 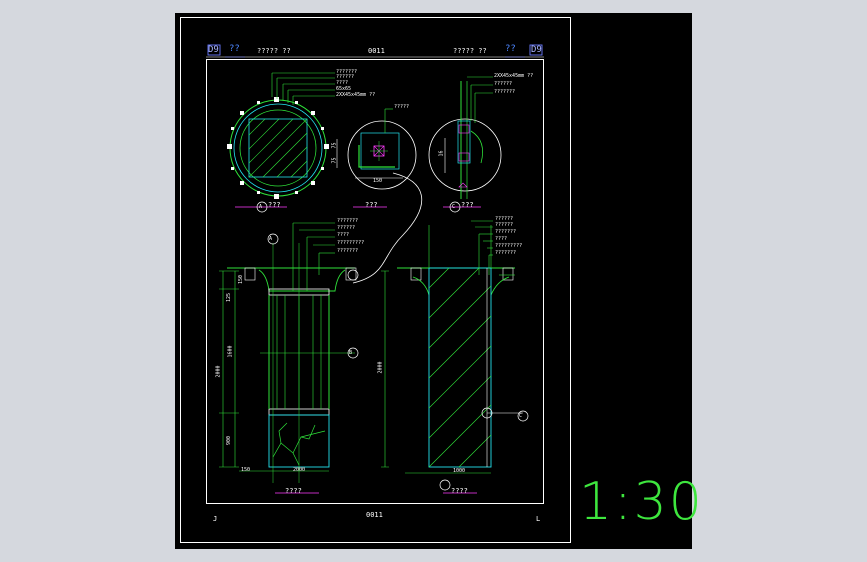 What do you see at coordinates (376, 51) in the screenshot?
I see `header-center-code: 0011` at bounding box center [376, 51].